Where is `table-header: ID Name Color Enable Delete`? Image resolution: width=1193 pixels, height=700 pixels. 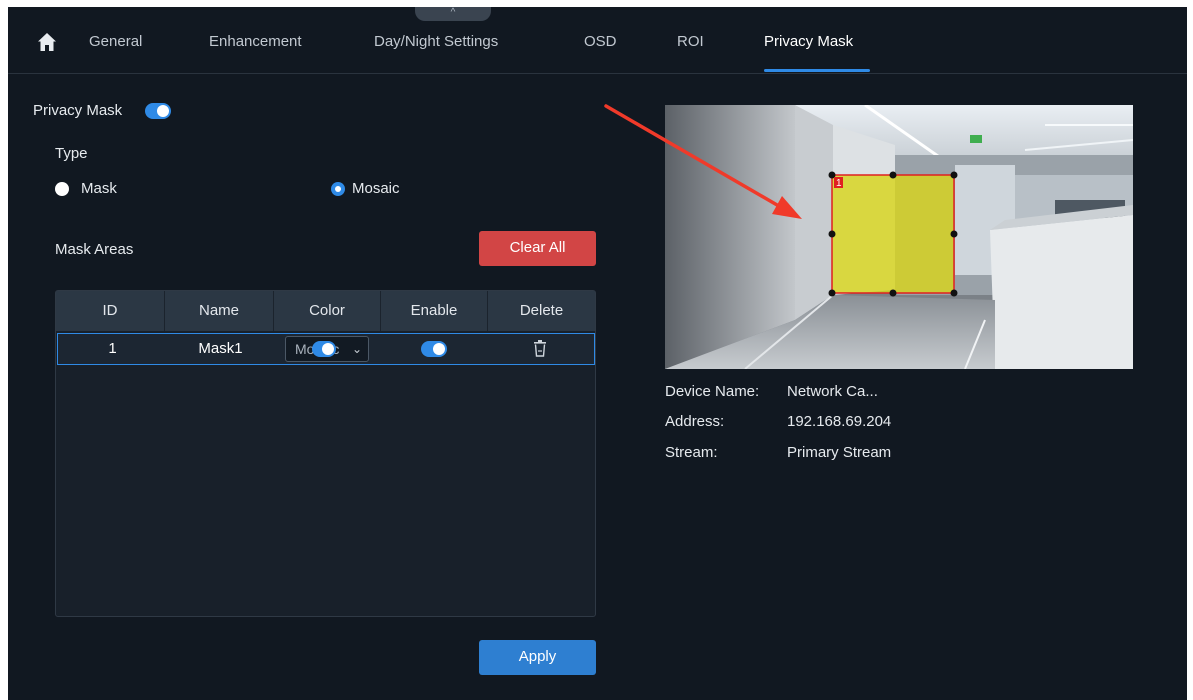
table-header: ID Name Color Enable Delete is located at coordinates (325, 311).